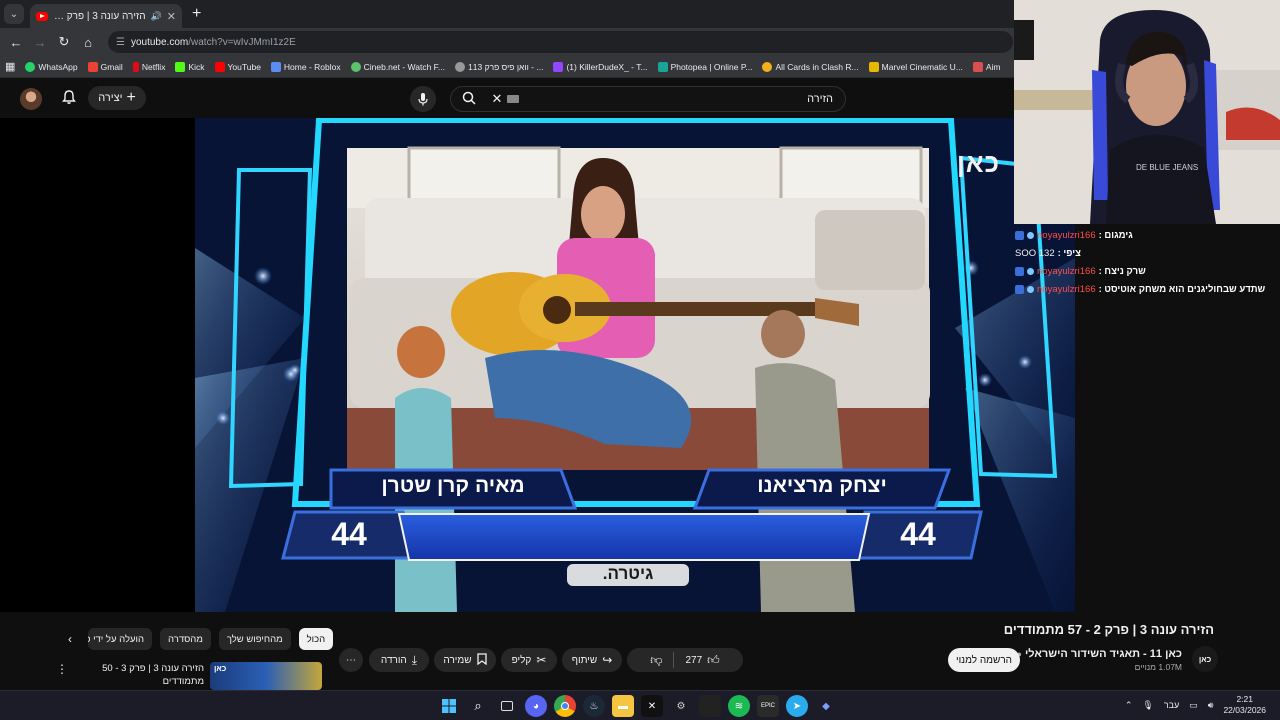 Image resolution: width=1280 pixels, height=720 pixels. What do you see at coordinates (1099, 654) in the screenshot?
I see `channel-name: כאן 11 - תאגיד השידור הישראלי ●` at bounding box center [1099, 654].